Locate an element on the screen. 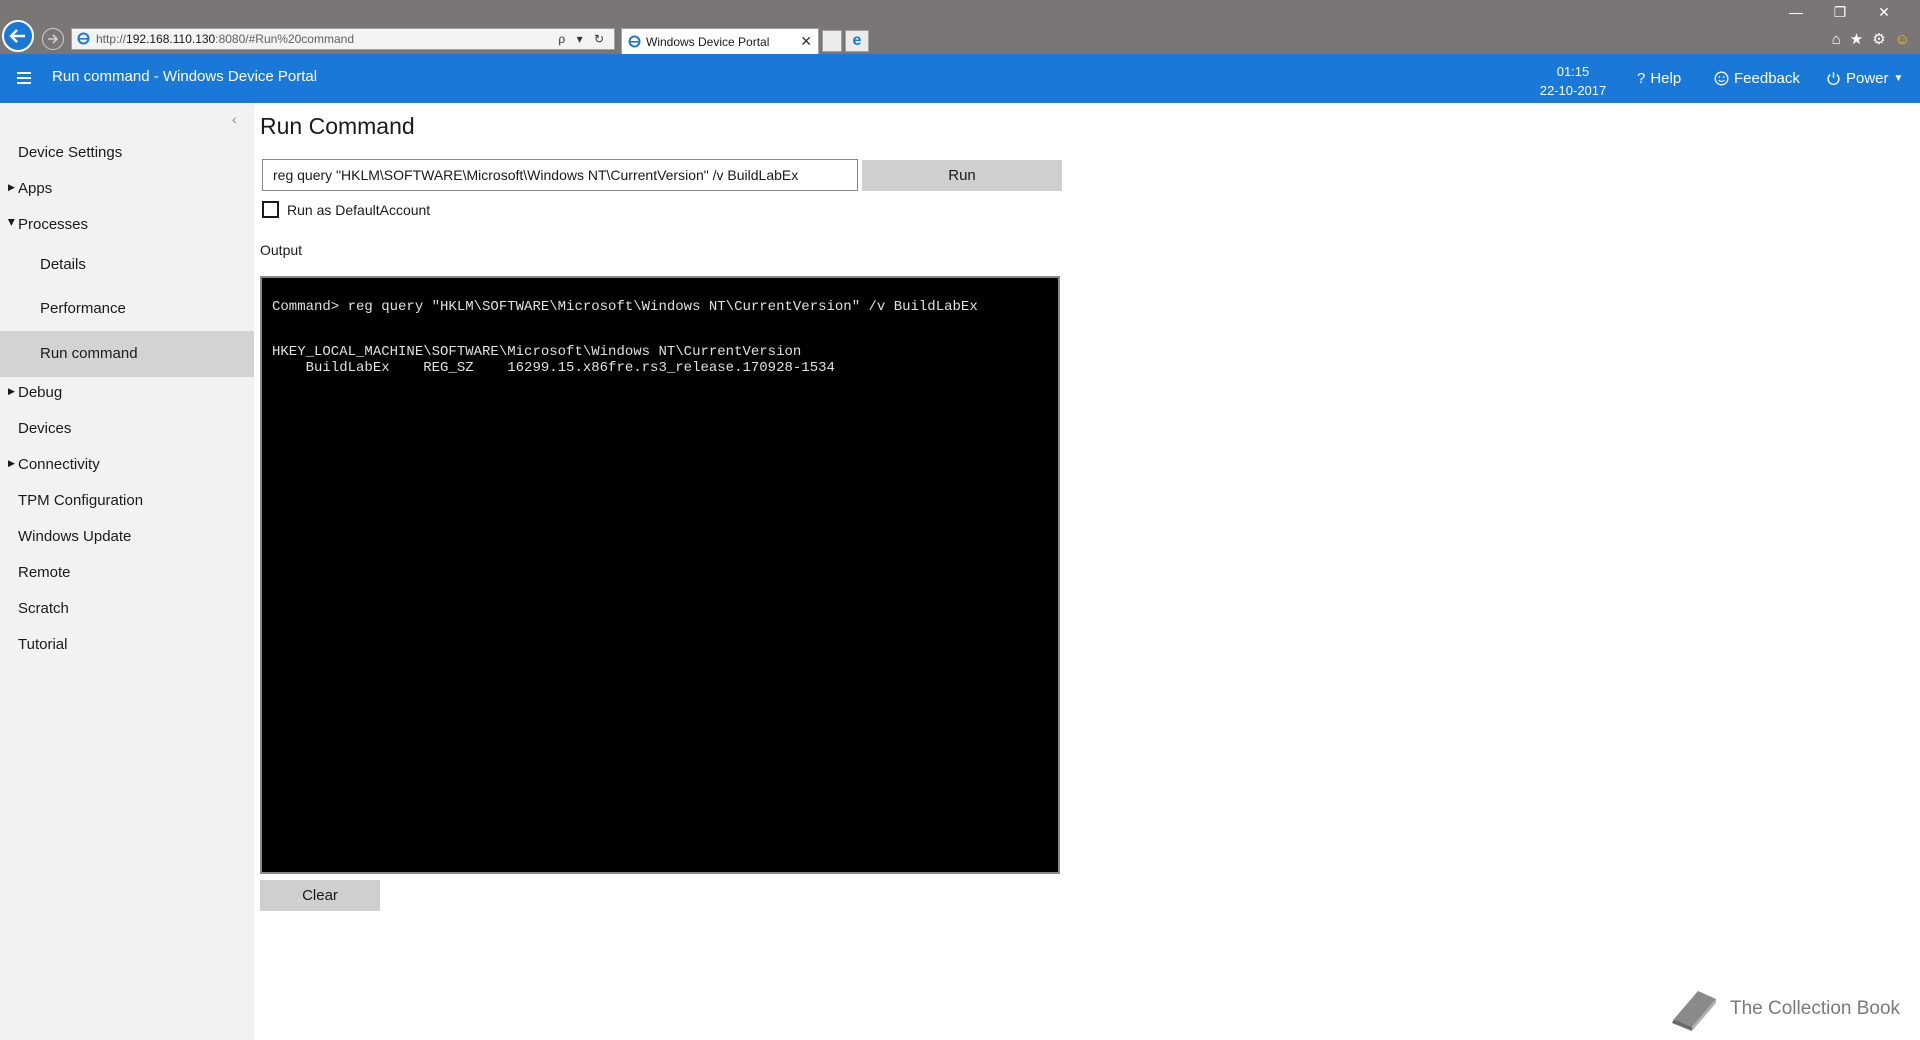 The width and height of the screenshot is (1920, 1040). checkbox-label: Run as DefaultAccount is located at coordinates (359, 209).